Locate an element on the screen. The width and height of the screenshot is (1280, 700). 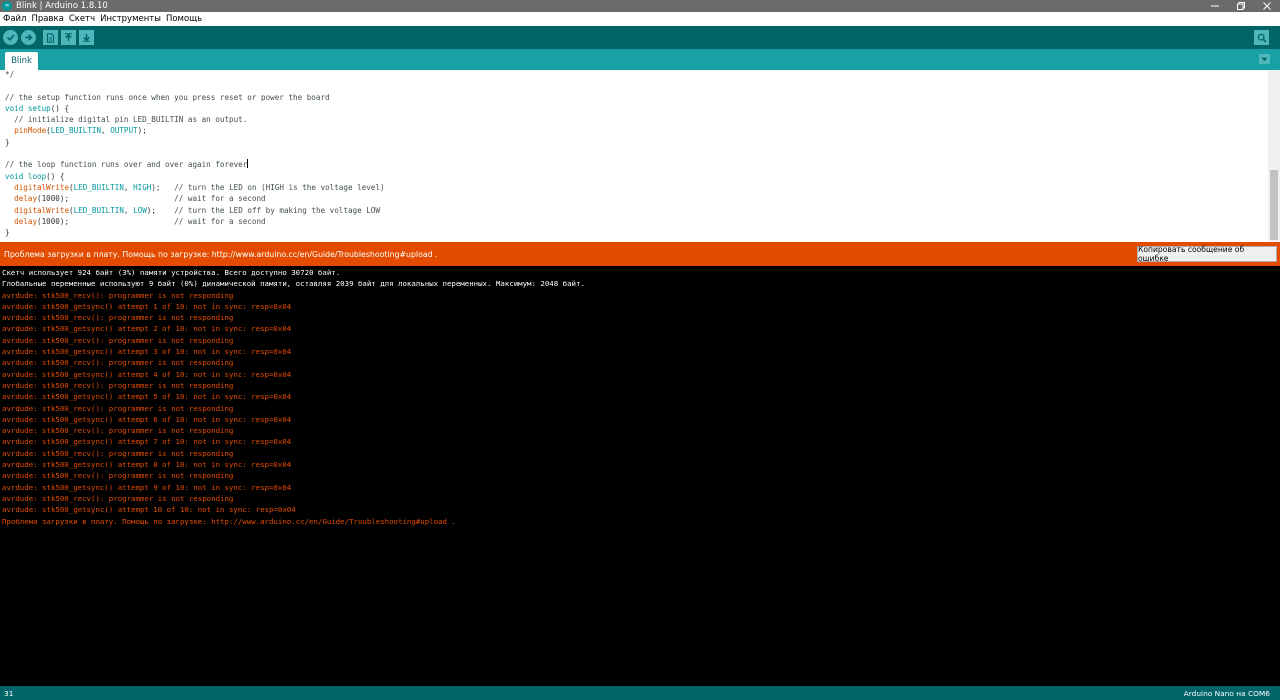
code-token: delay is located at coordinates (26, 221).